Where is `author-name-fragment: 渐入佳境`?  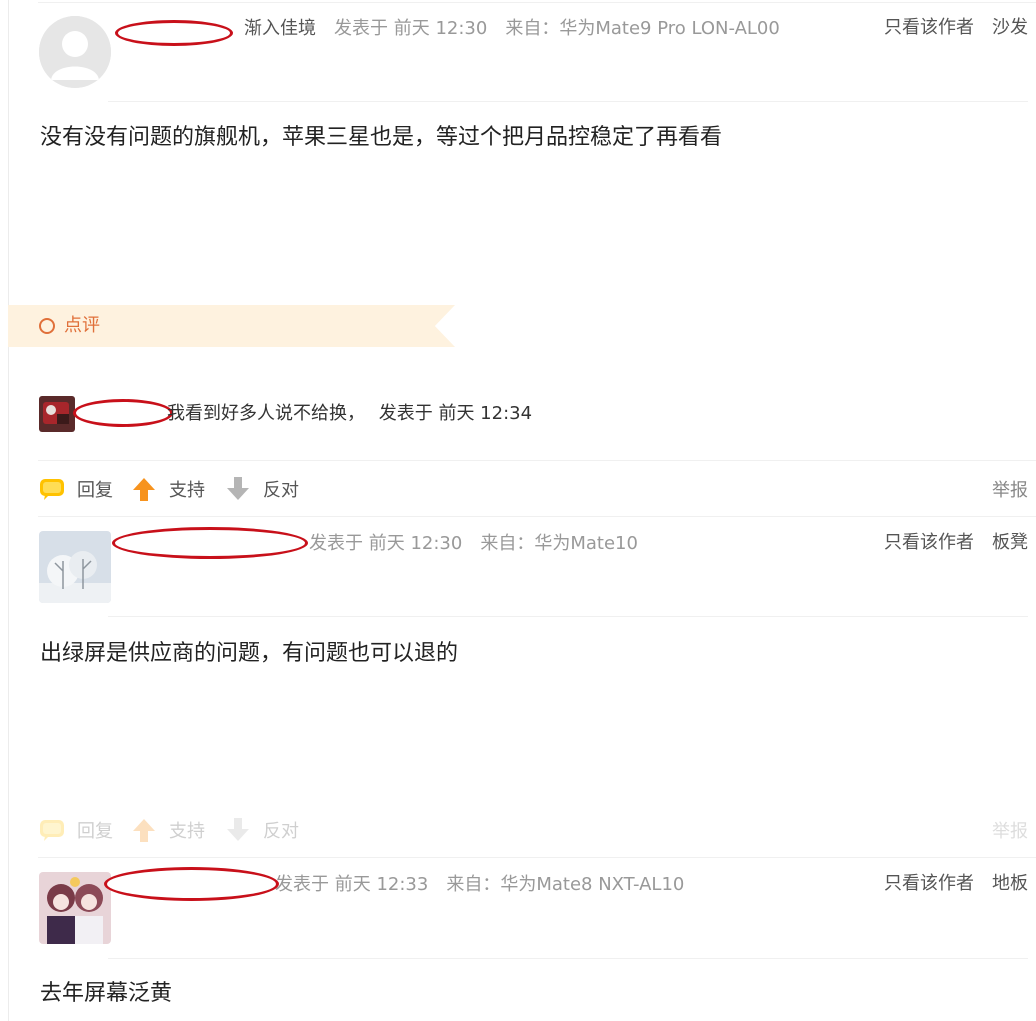 author-name-fragment: 渐入佳境 is located at coordinates (280, 28).